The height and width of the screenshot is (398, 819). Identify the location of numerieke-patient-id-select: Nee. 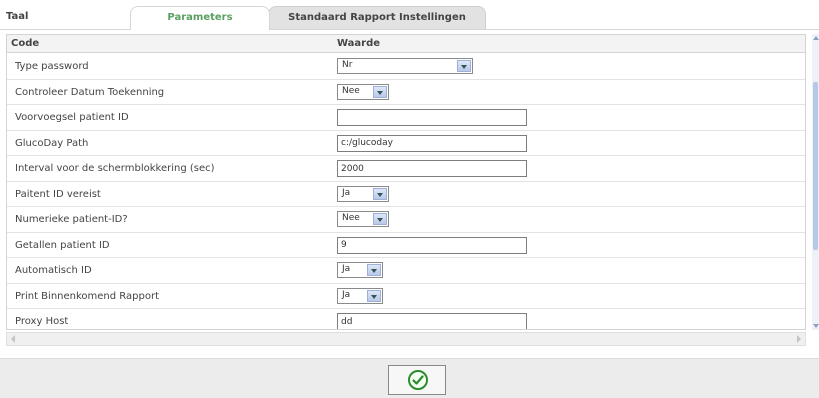
(363, 219).